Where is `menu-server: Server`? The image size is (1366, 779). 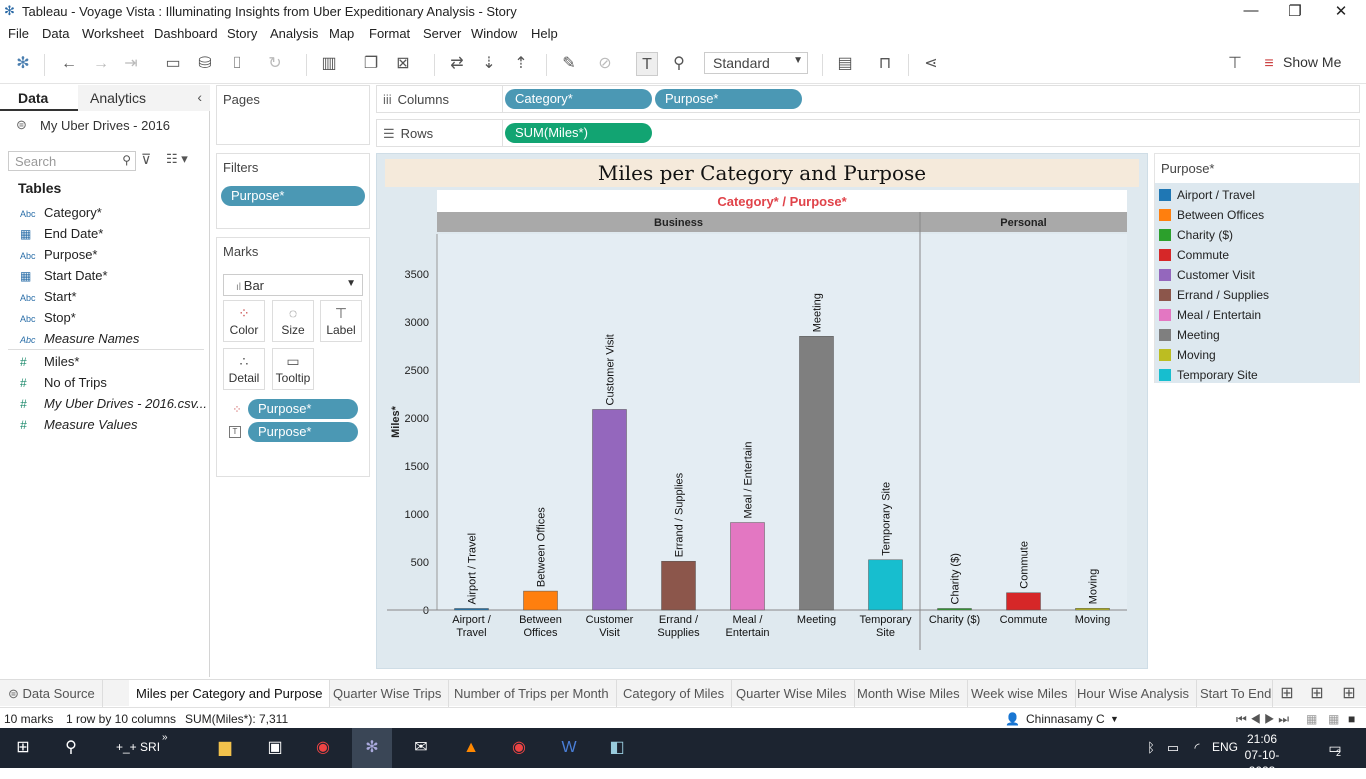 menu-server: Server is located at coordinates (442, 33).